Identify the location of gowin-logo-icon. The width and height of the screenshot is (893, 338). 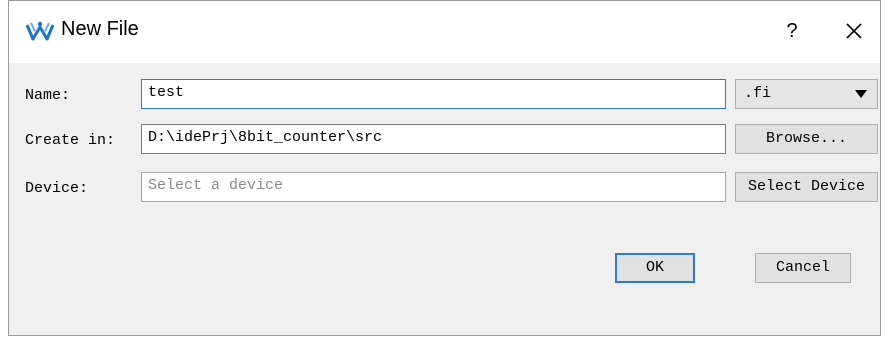
(40, 31).